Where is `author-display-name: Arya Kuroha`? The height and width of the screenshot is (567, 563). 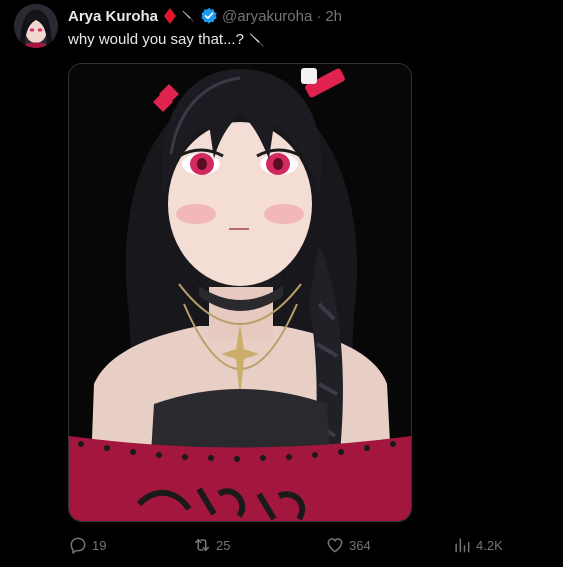 author-display-name: Arya Kuroha is located at coordinates (113, 16).